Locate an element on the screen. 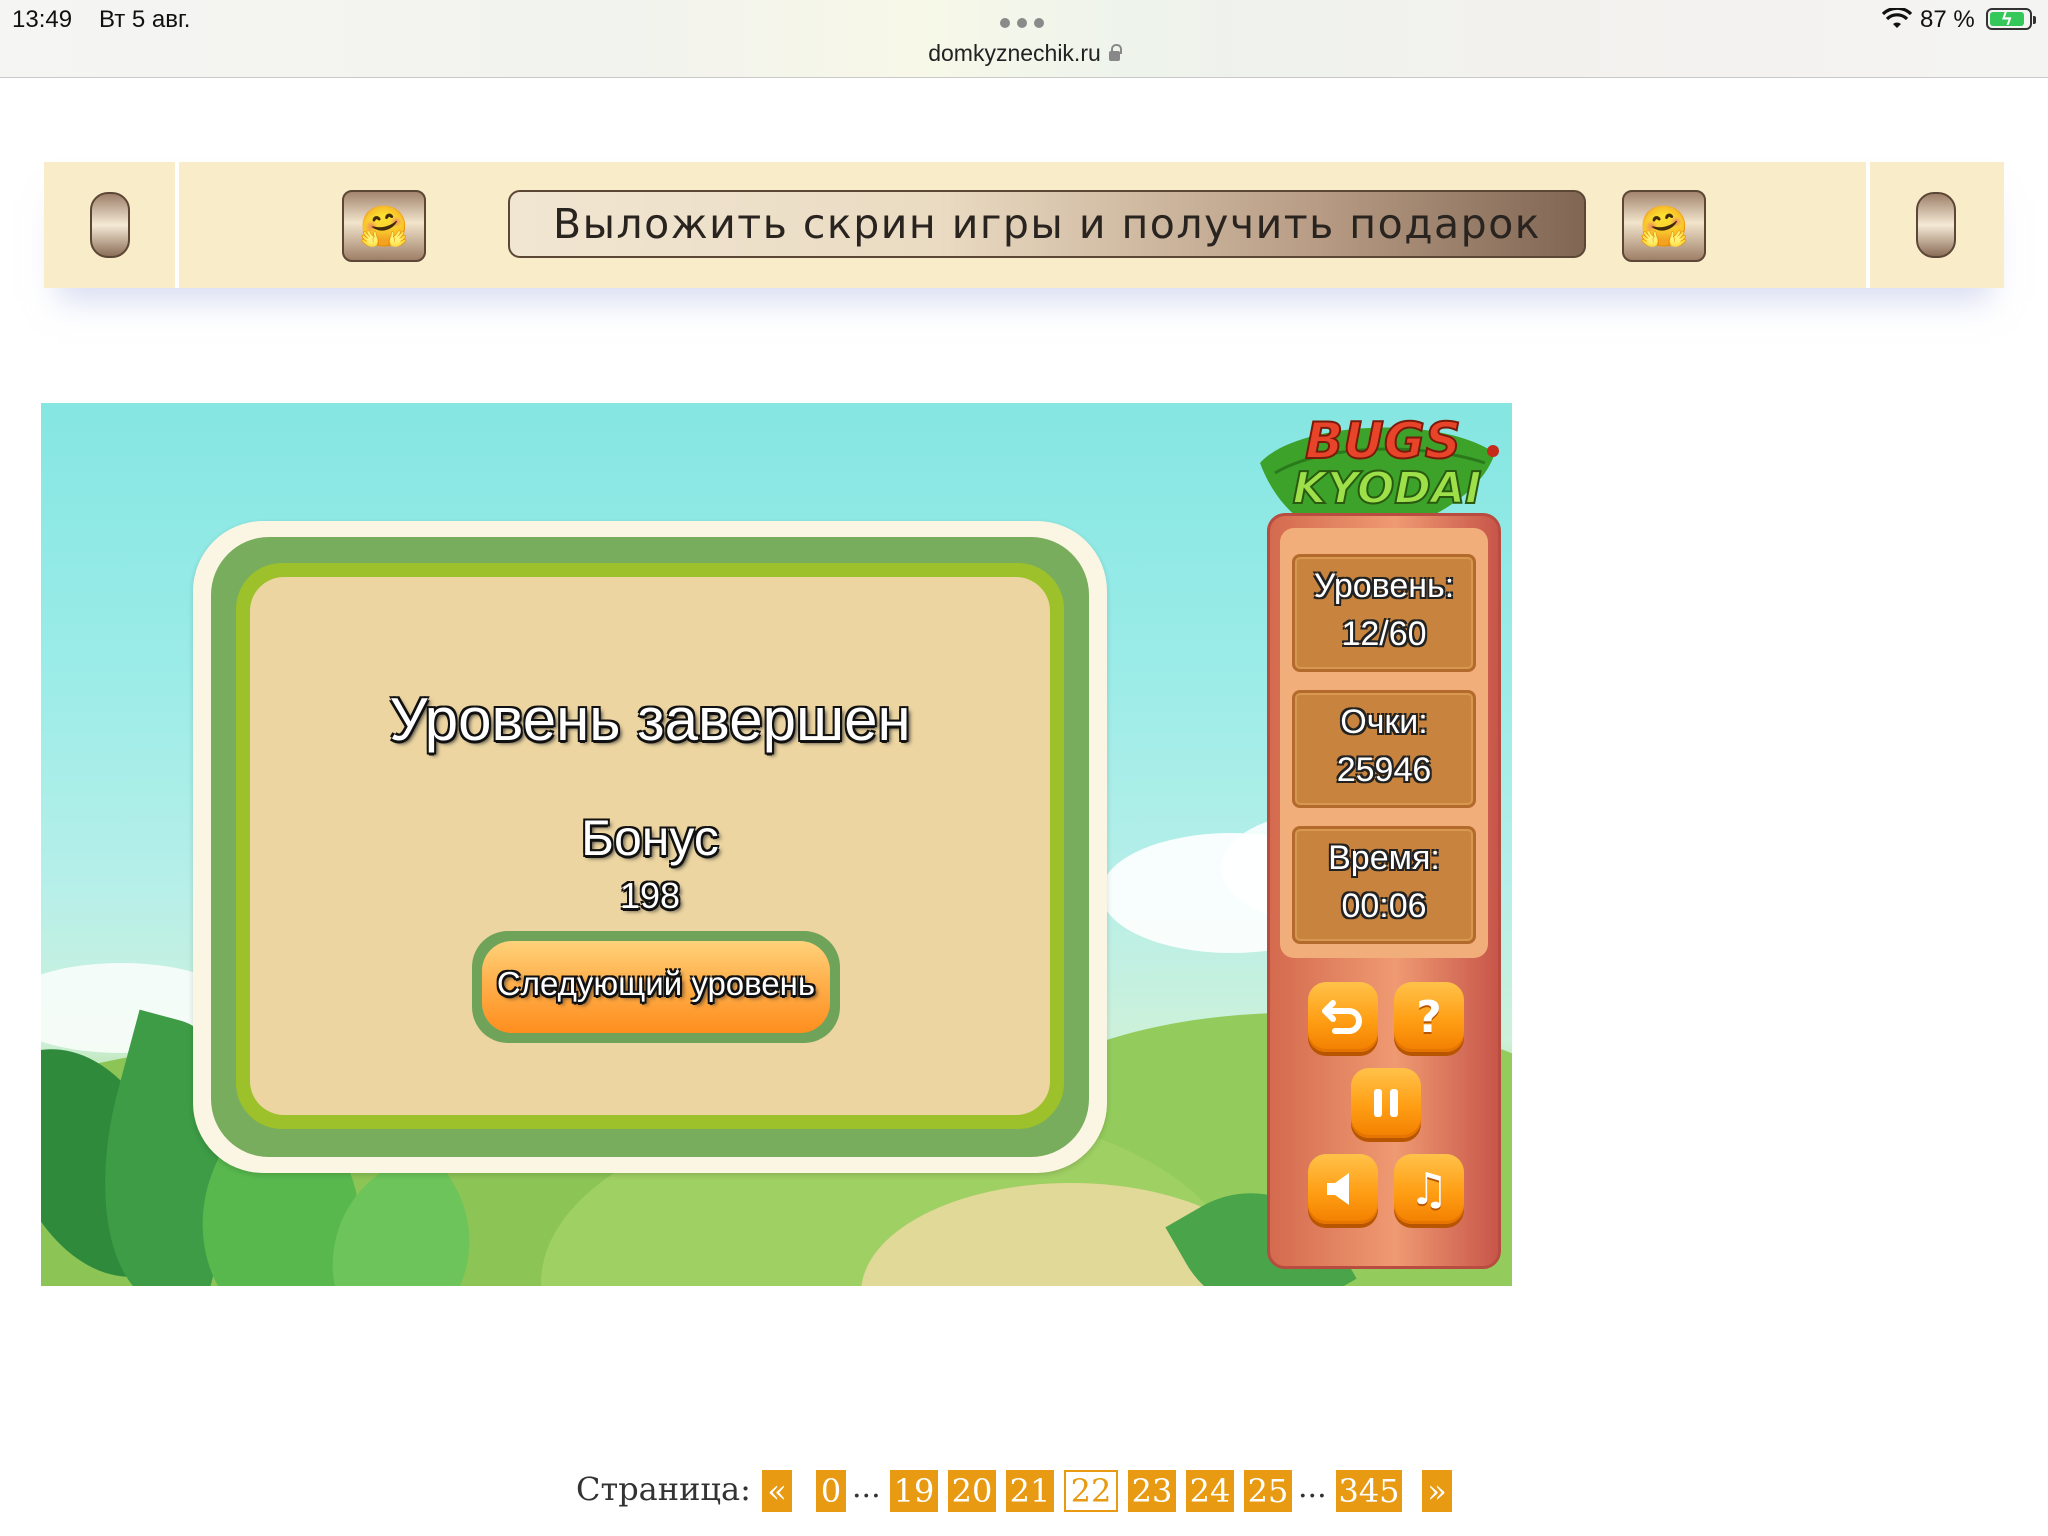  level-stat: Уровень: 12/60 is located at coordinates (1384, 613).